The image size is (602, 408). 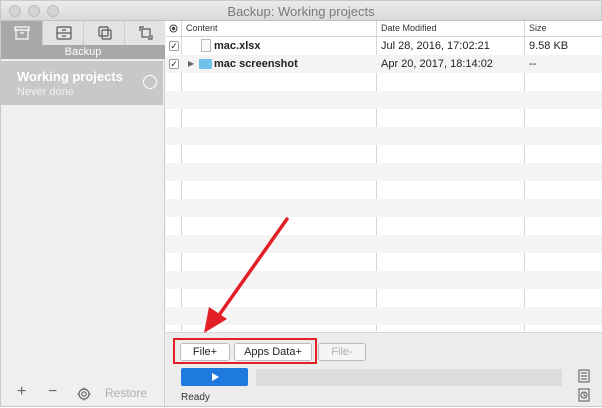 What do you see at coordinates (173, 28) in the screenshot?
I see `select-all-icon` at bounding box center [173, 28].